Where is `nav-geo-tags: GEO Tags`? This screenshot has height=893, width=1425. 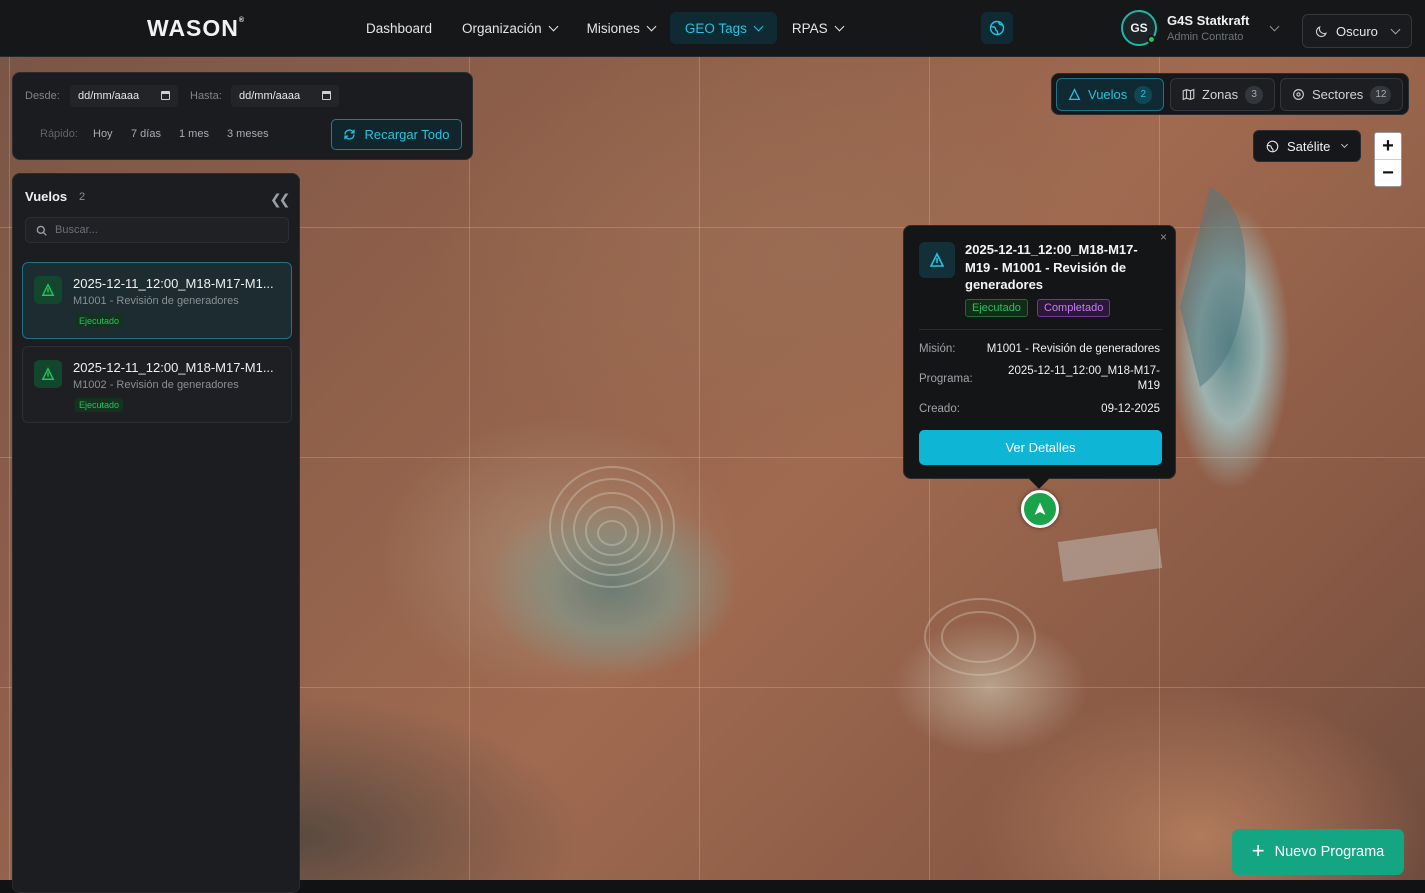
nav-geo-tags: GEO Tags is located at coordinates (723, 28).